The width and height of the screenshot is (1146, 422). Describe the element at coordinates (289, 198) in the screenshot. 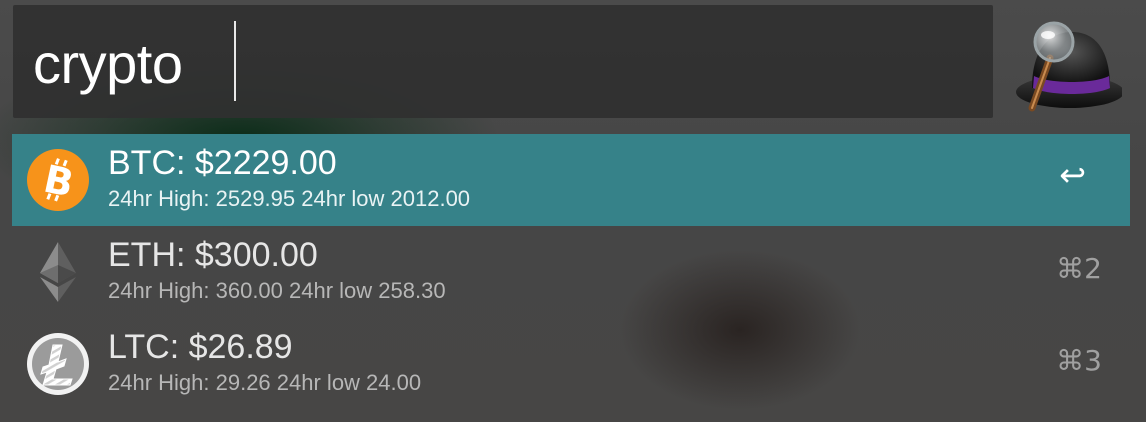

I see `result-subtitle: 24hr High: 2529.95 24hr low 2012.00` at that location.